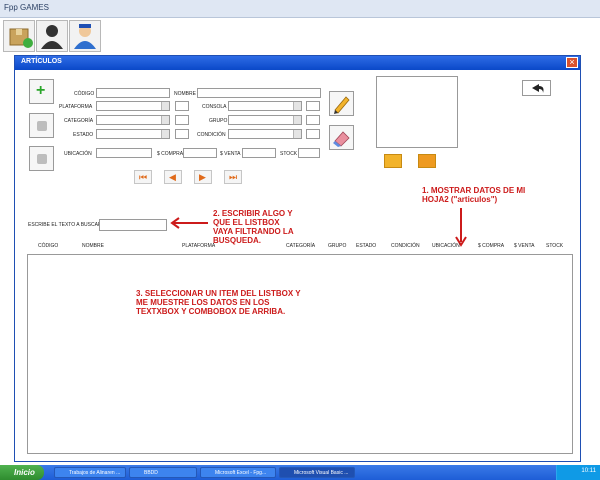 This screenshot has height=480, width=600. I want to click on header-compra: $ COMPRA, so click(491, 246).